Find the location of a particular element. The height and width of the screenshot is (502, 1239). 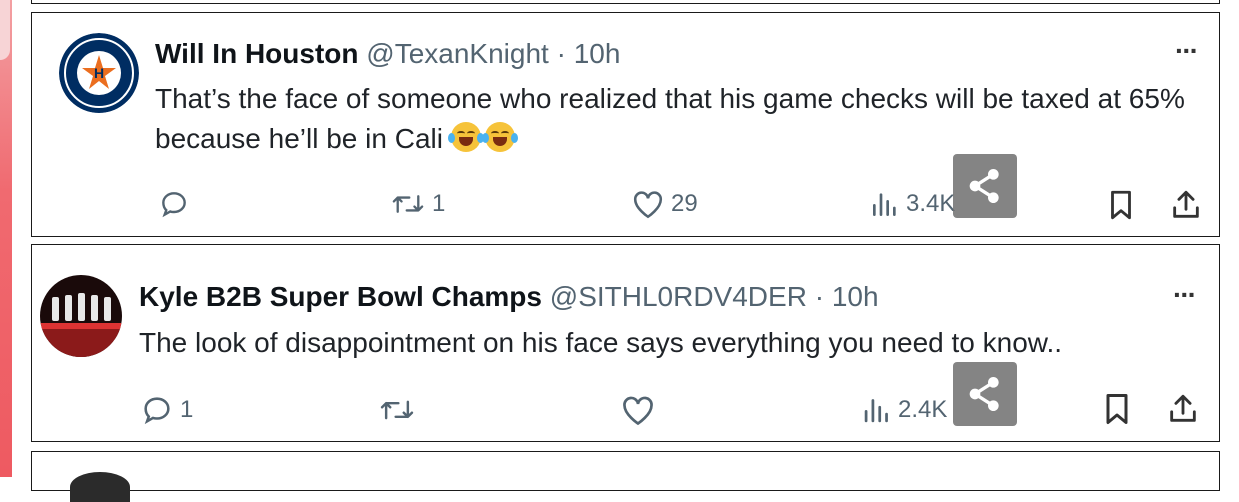

svg-text: H is located at coordinates (99, 73).